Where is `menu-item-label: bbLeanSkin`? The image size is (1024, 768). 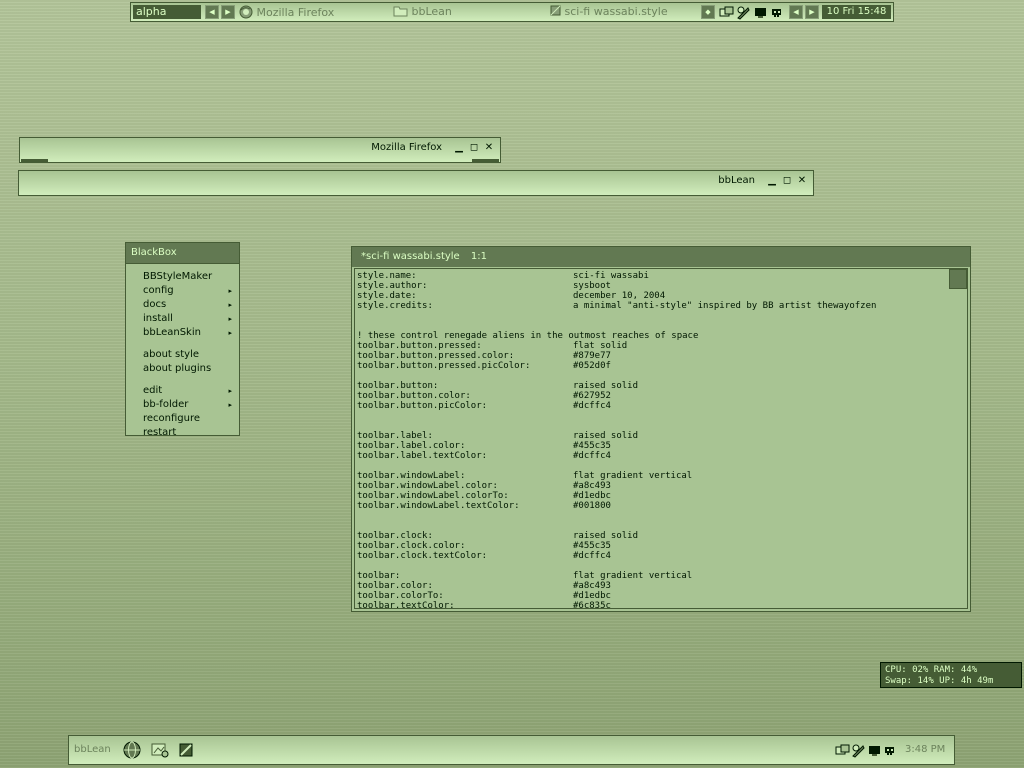
menu-item-label: bbLeanSkin is located at coordinates (172, 332).